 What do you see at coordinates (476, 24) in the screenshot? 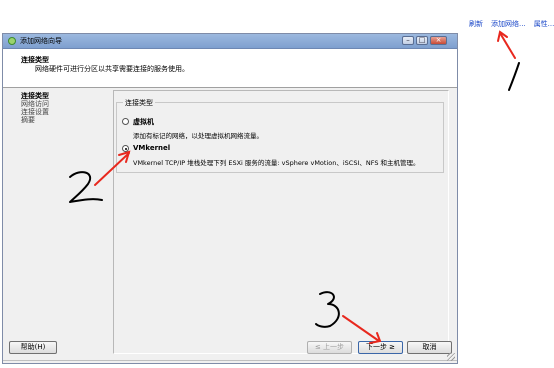
I see `refresh-link: 刷新` at bounding box center [476, 24].